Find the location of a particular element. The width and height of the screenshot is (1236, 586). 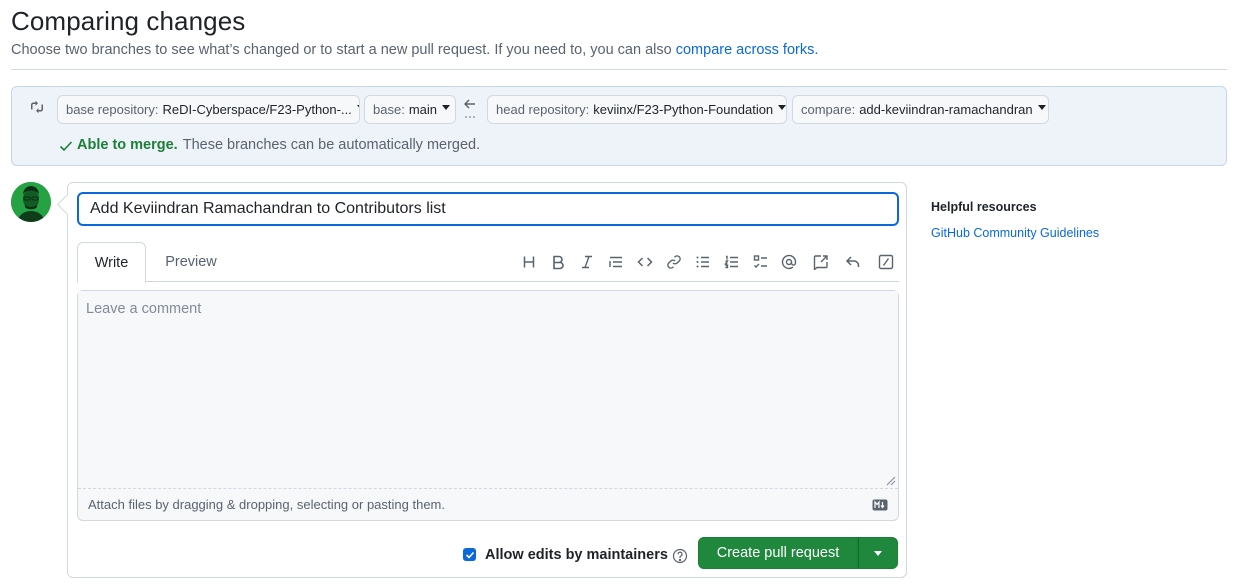

head-repository-label: head repository: is located at coordinates (543, 109).